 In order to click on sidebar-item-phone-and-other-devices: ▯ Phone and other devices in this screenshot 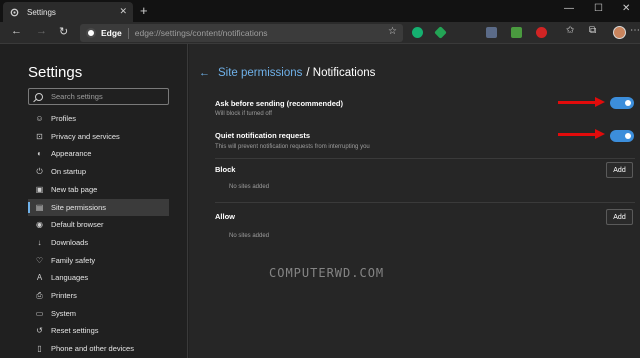, I will do `click(98, 348)`.